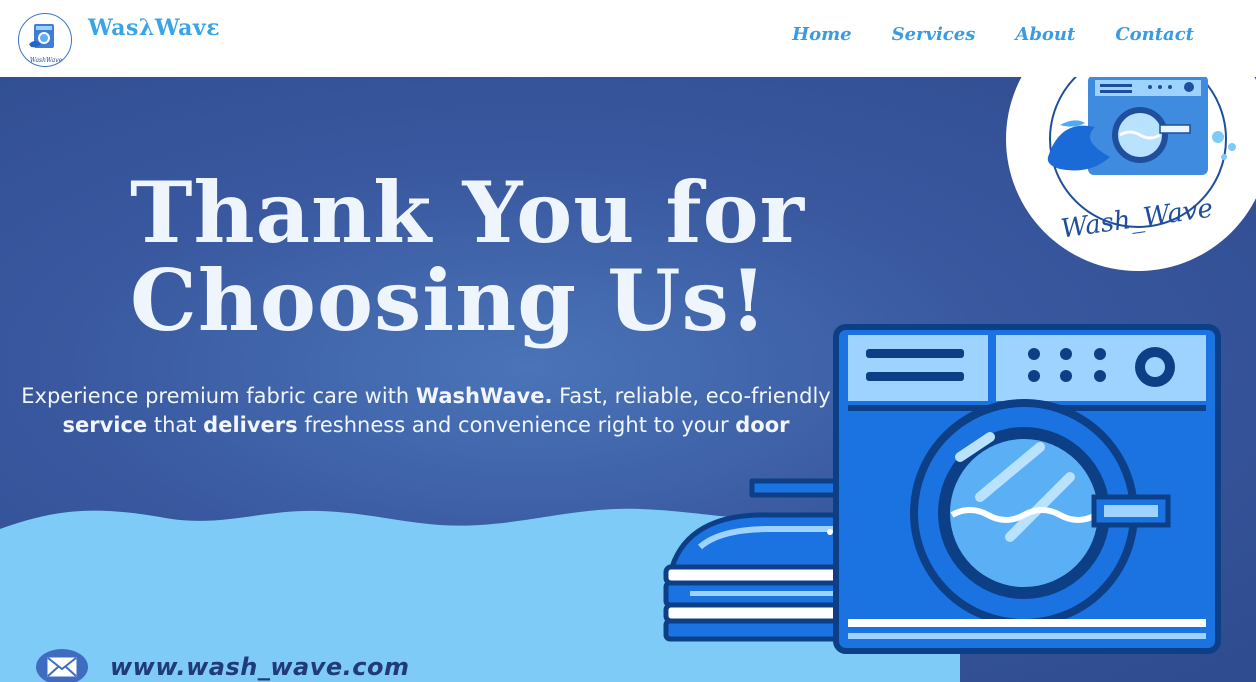  I want to click on brand-name: WasλWavε, so click(154, 28).